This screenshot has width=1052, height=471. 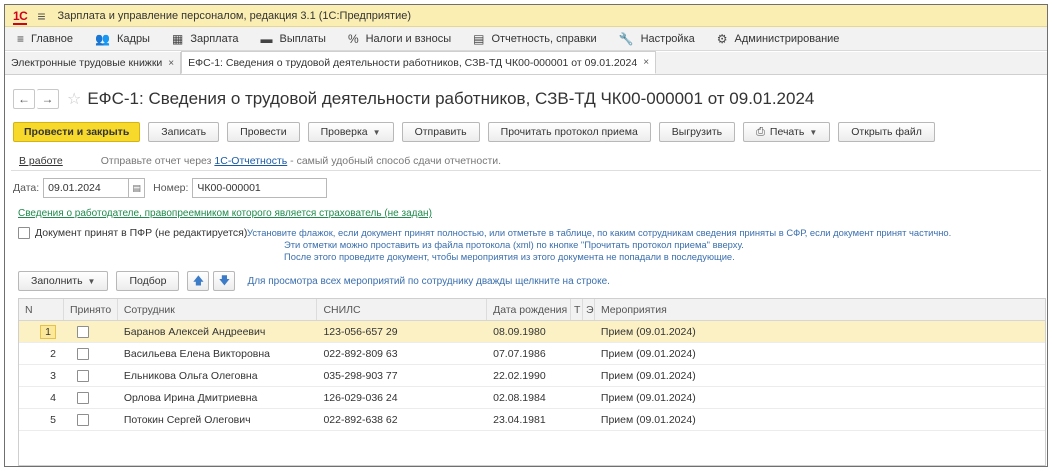 I want to click on reporting-service-link: 1С-Отчетность, so click(x=250, y=161).